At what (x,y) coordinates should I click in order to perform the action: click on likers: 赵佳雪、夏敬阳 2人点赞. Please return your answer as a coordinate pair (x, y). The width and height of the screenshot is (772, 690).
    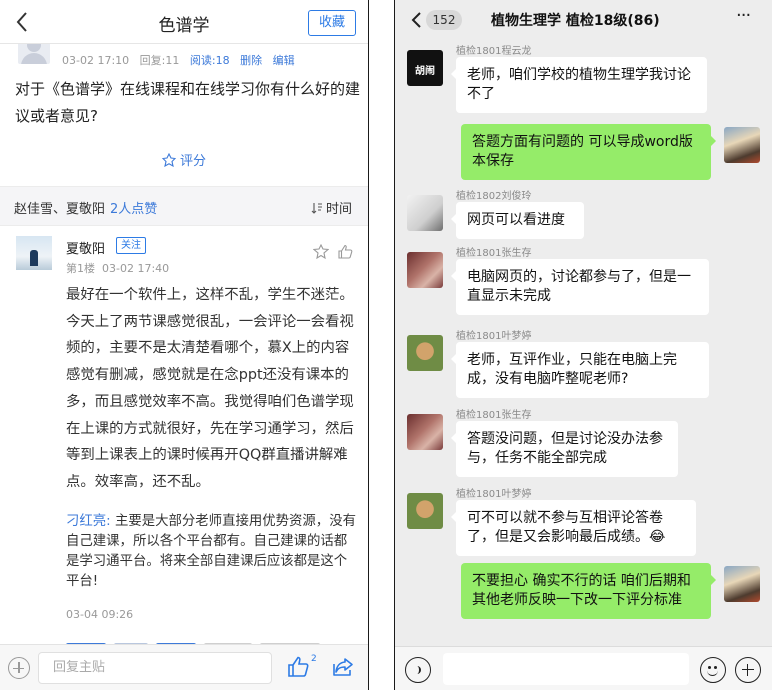
    Looking at the image, I should click on (85, 207).